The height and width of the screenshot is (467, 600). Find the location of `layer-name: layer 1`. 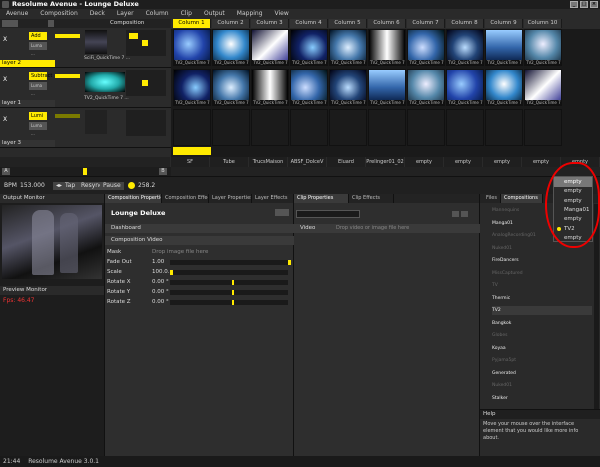

layer-name: layer 1 is located at coordinates (27, 103).